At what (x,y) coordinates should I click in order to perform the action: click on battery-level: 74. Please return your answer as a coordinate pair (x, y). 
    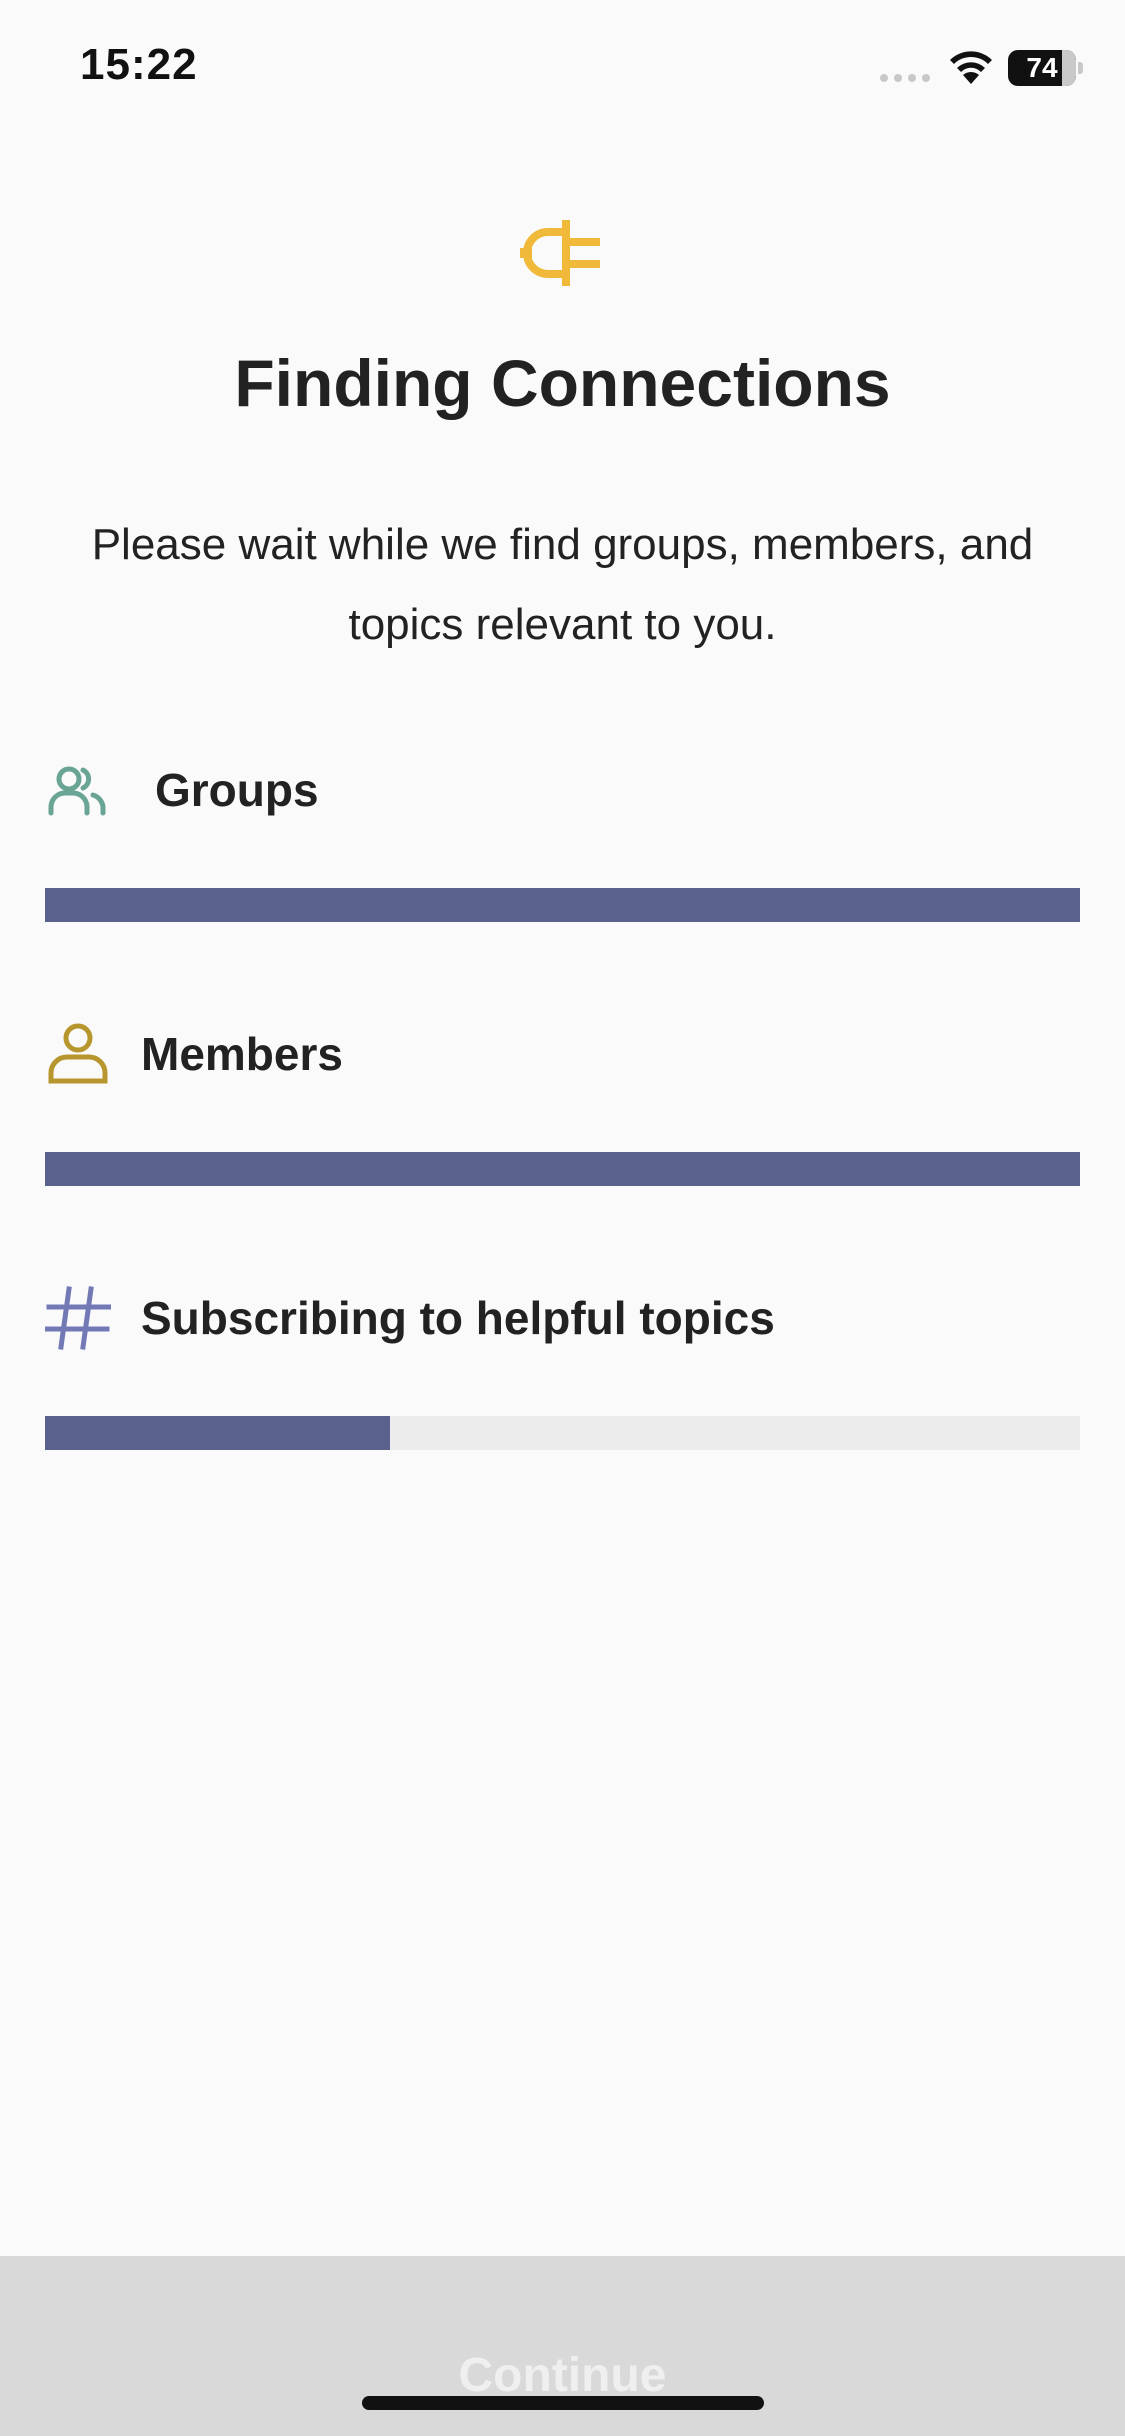
    Looking at the image, I should click on (1042, 67).